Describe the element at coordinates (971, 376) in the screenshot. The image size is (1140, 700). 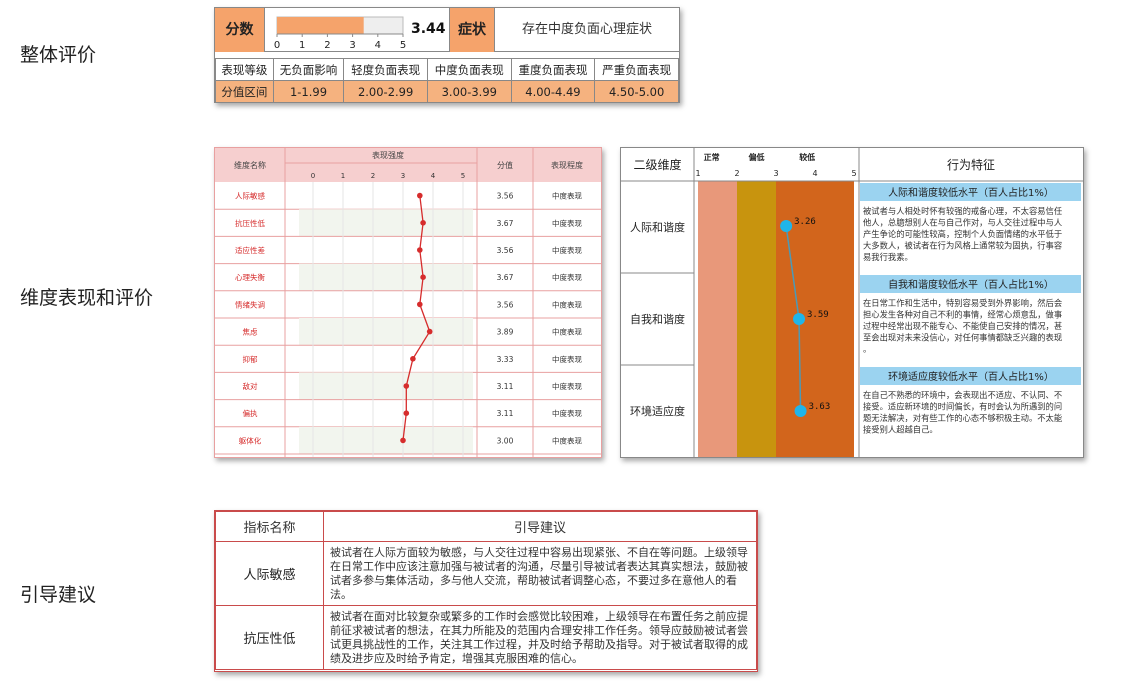
I see `sec-feature-title: 环境适应度较低水平（百人占比1%）` at that location.